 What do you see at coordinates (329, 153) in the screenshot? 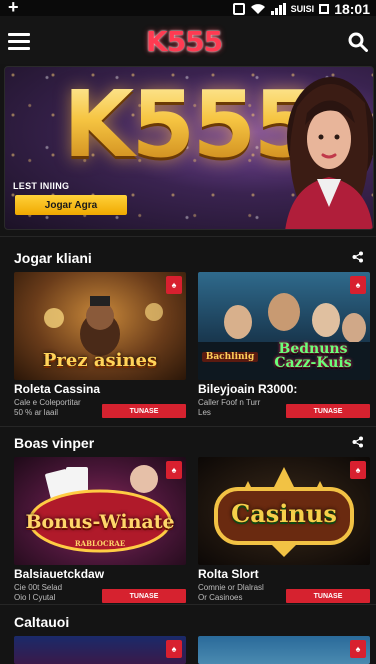
I see `hero-model-image` at bounding box center [329, 153].